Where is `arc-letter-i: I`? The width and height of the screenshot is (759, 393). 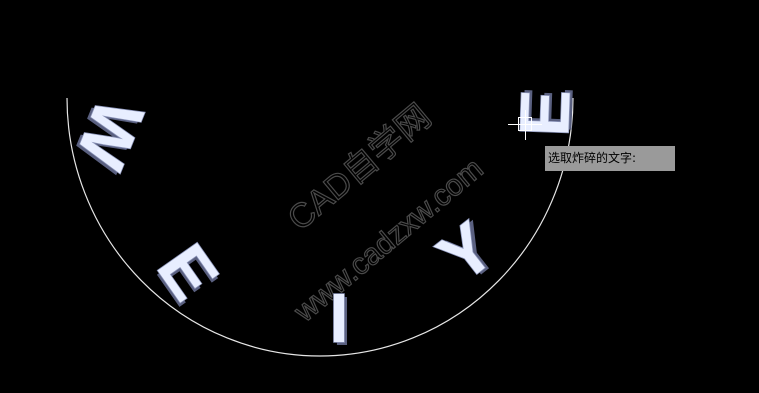 arc-letter-i: I is located at coordinates (339, 318).